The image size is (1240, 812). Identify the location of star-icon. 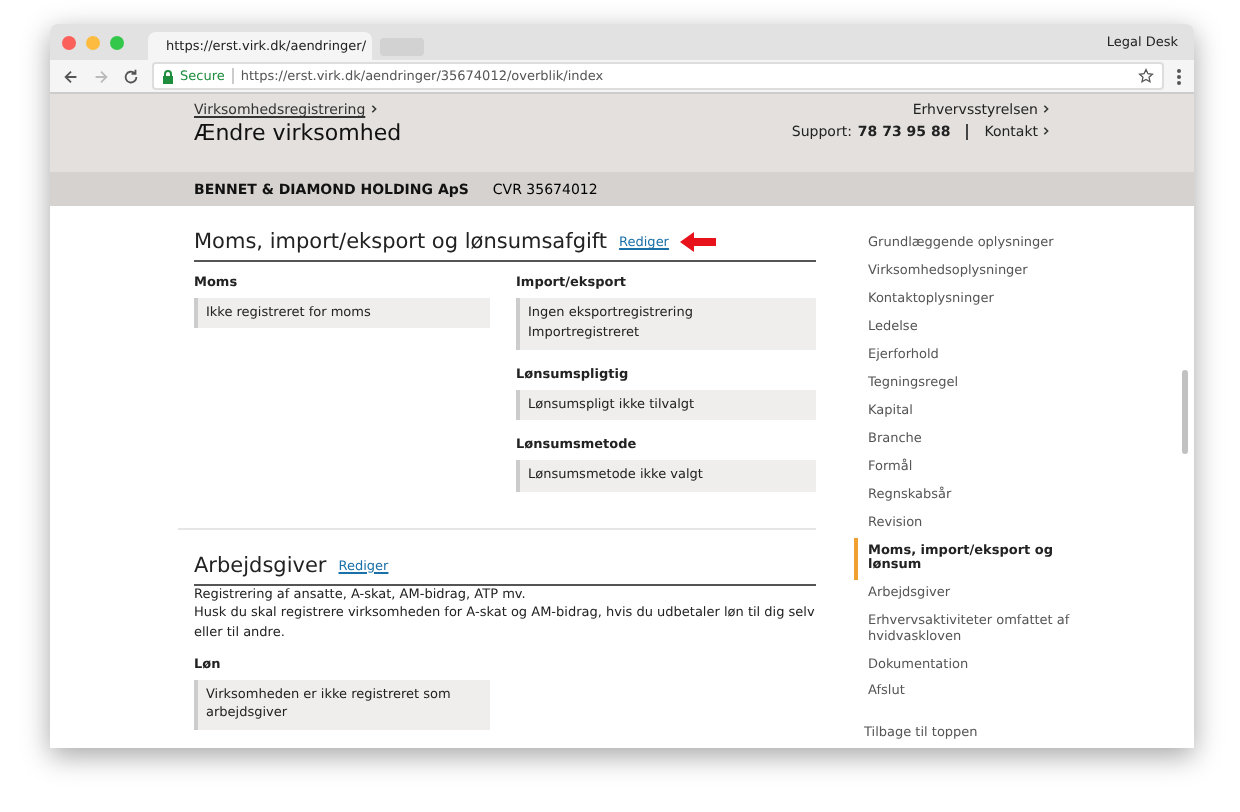
(1146, 76).